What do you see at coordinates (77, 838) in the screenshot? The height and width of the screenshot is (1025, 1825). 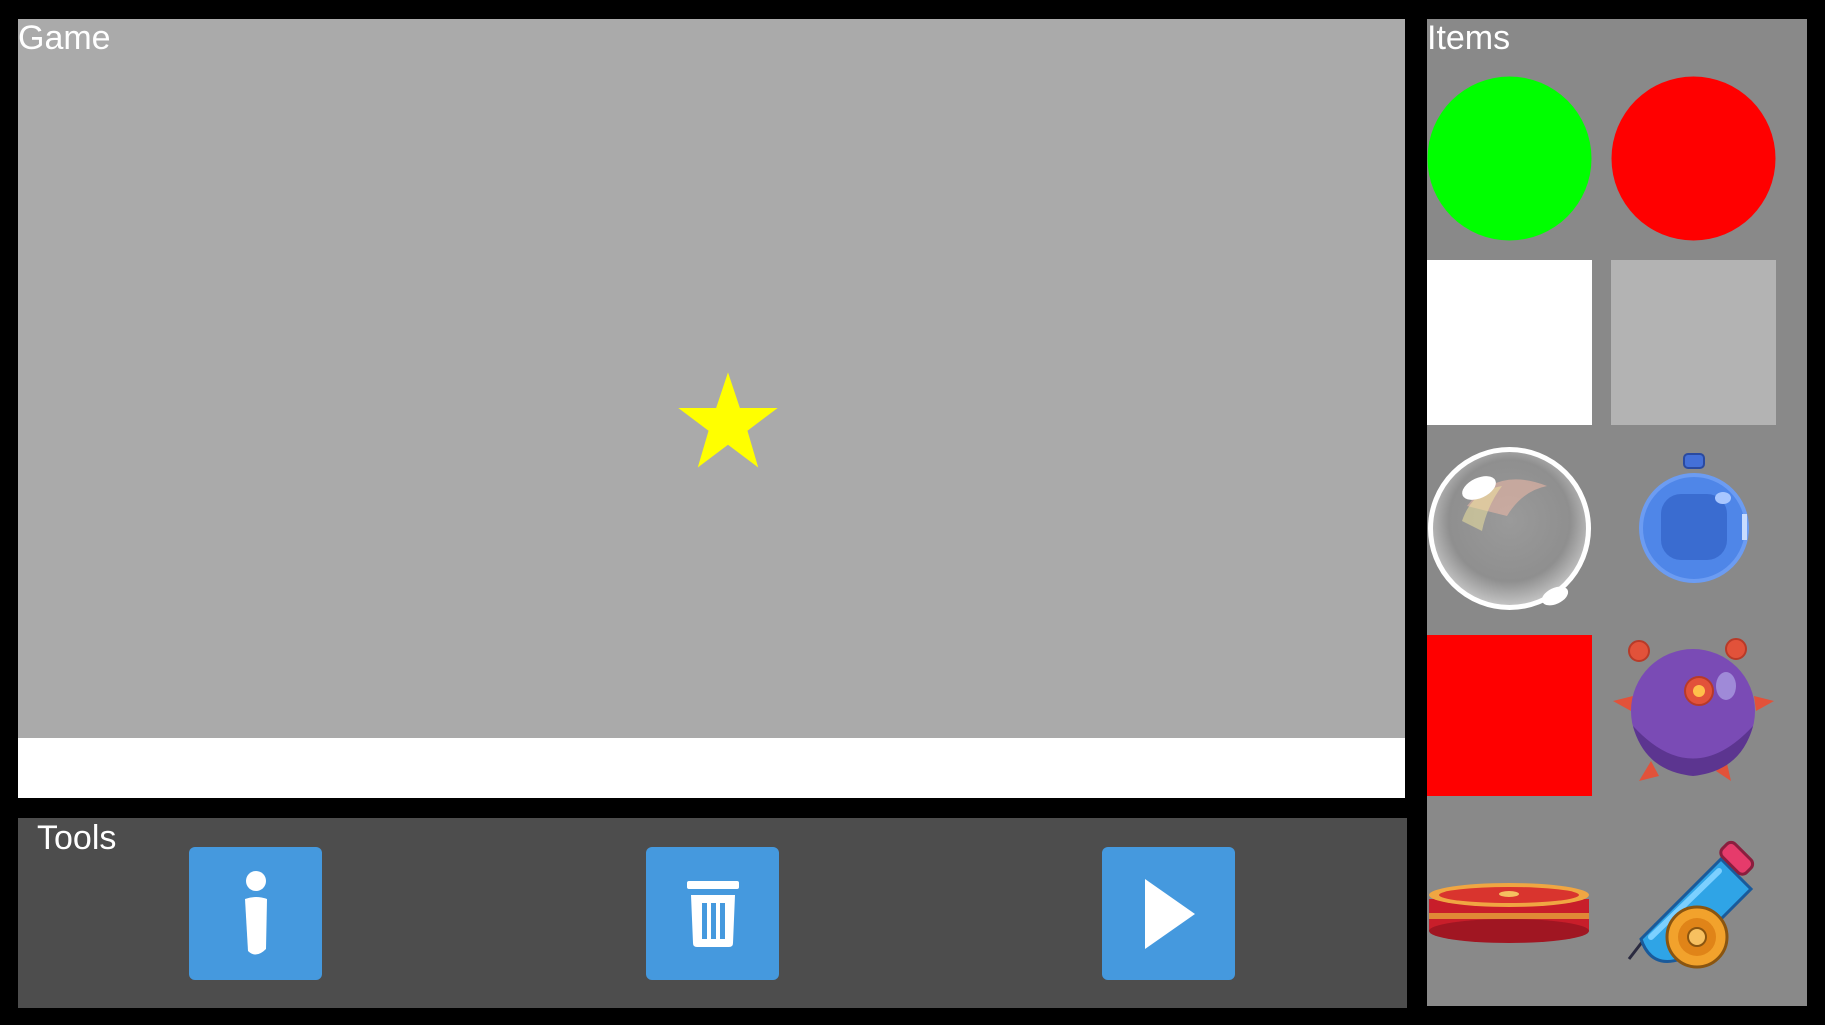 I see `tools-panel-title: Tools` at bounding box center [77, 838].